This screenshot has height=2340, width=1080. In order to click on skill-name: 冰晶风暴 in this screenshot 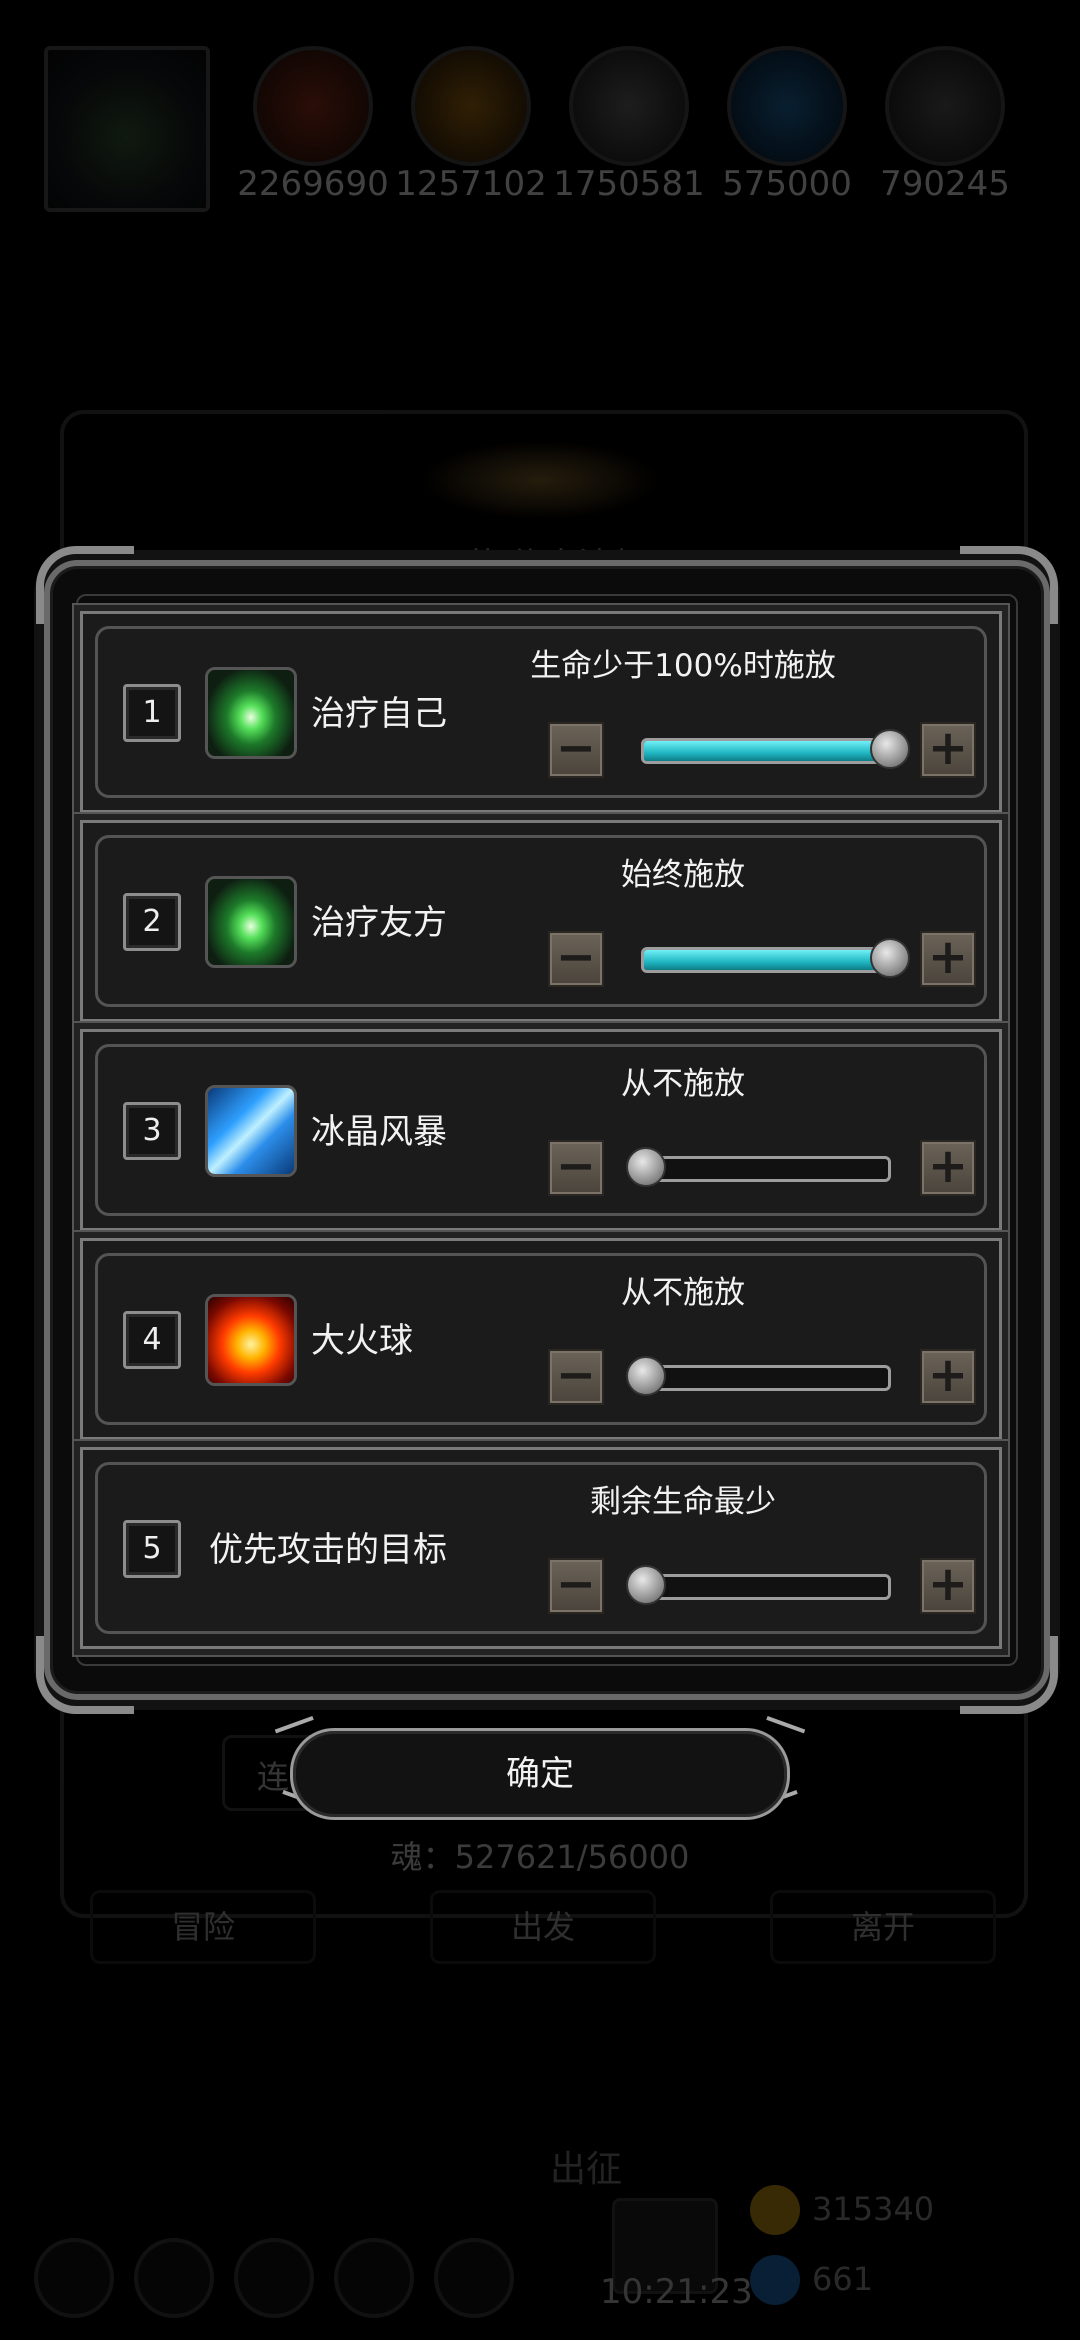, I will do `click(379, 1132)`.